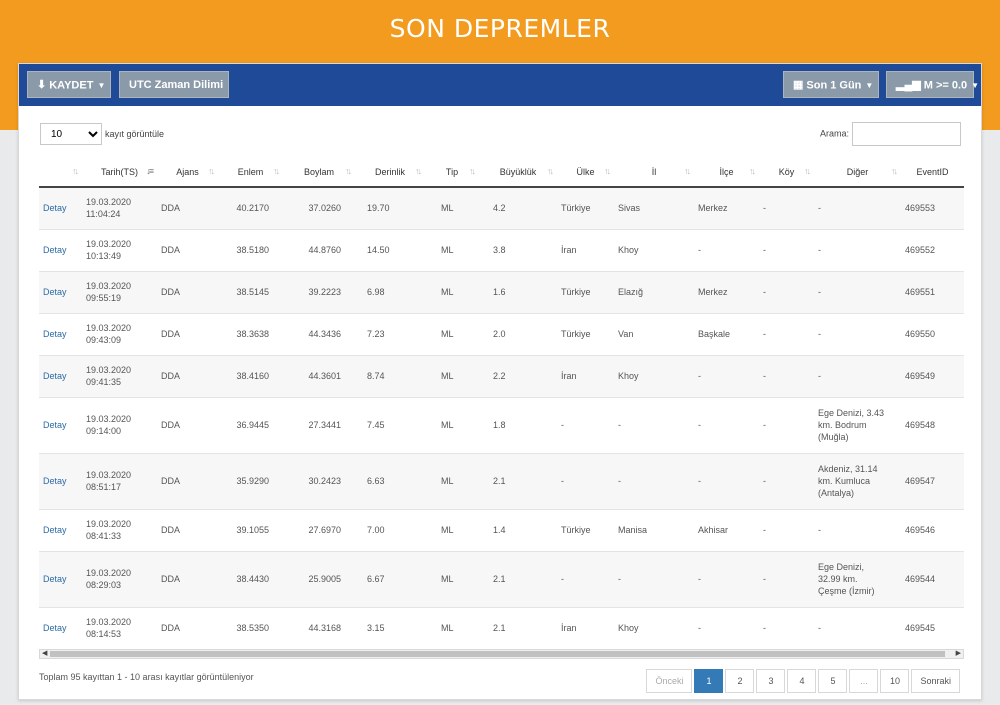  I want to click on page-button-4: 4, so click(802, 681).